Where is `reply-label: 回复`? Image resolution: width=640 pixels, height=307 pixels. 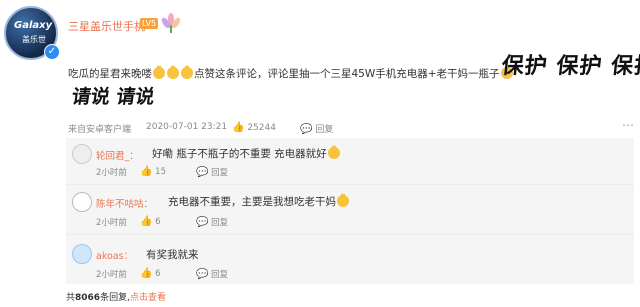
reply-label: 回复 is located at coordinates (324, 130).